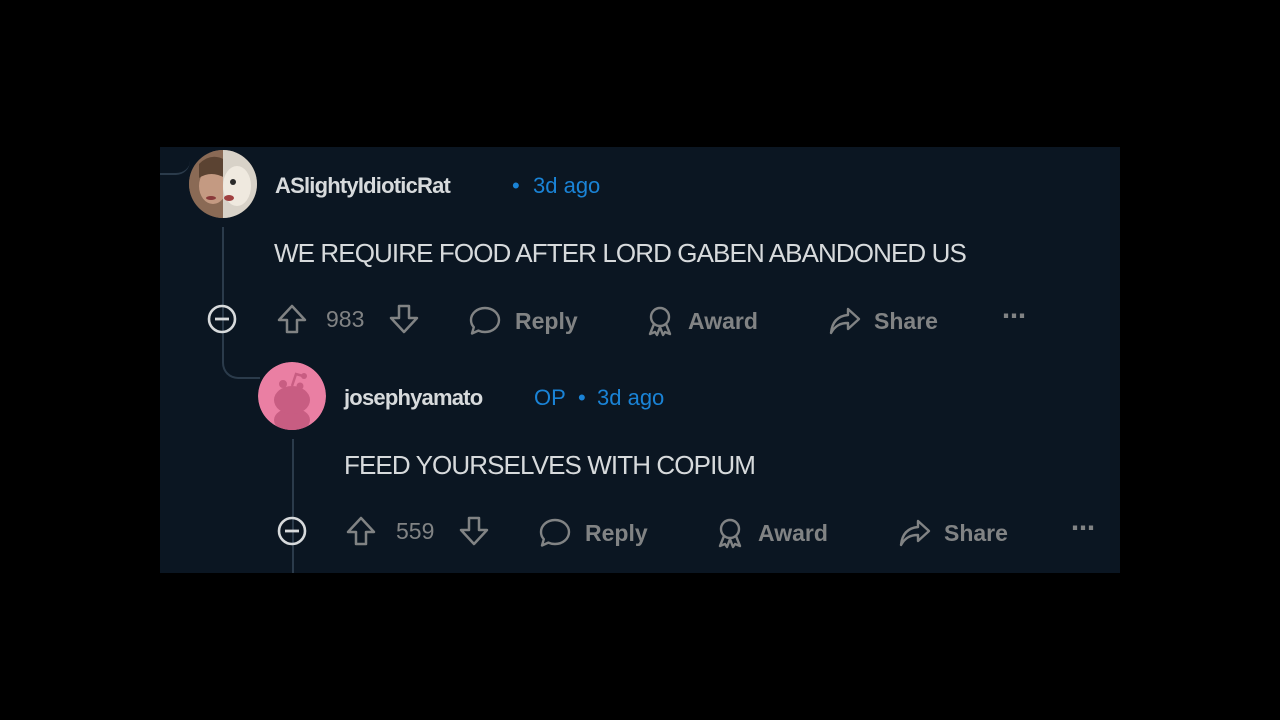 Image resolution: width=1280 pixels, height=720 pixels. What do you see at coordinates (550, 465) in the screenshot?
I see `comment-body: FEED YOURSELVES WITH COPIUM` at bounding box center [550, 465].